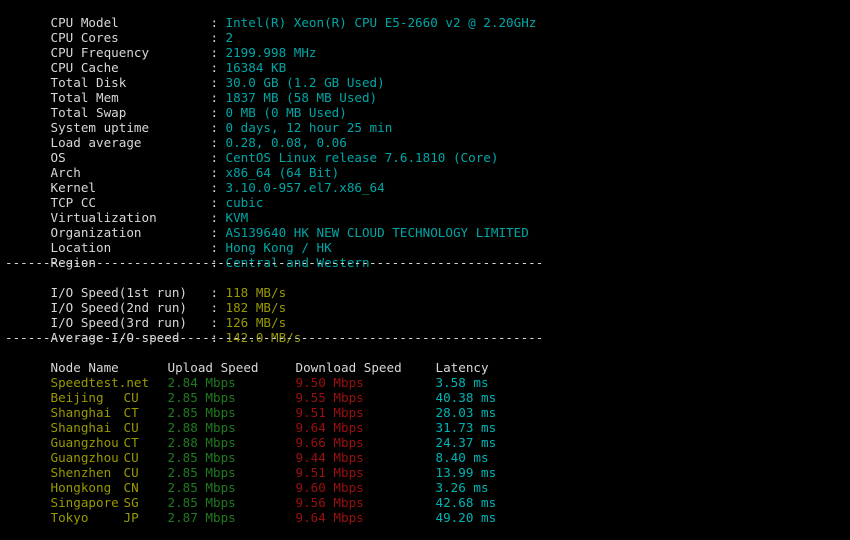 The height and width of the screenshot is (540, 850). What do you see at coordinates (301, 97) in the screenshot?
I see `info-value: 1837 MB (58 MB Used)` at bounding box center [301, 97].